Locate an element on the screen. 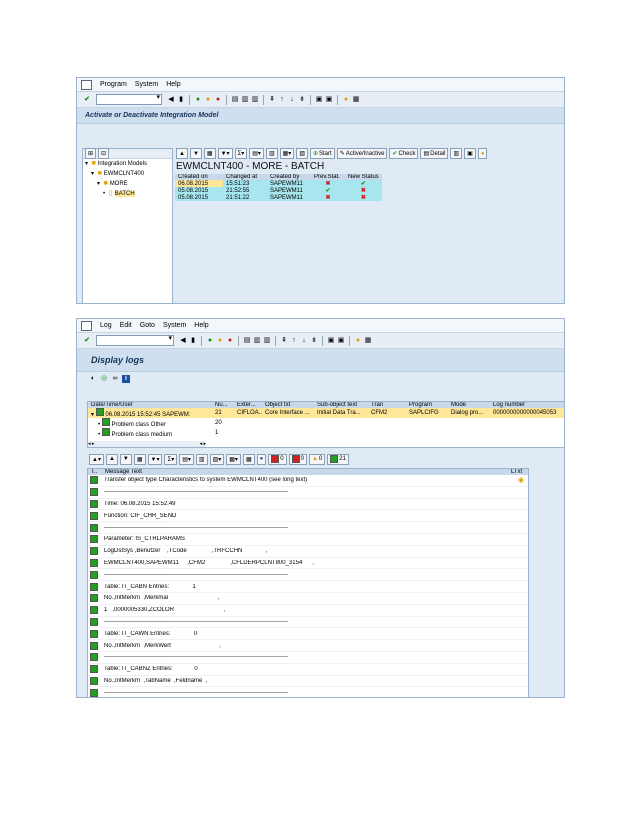 The image size is (638, 826). check-button: ✔ Check is located at coordinates (404, 153).